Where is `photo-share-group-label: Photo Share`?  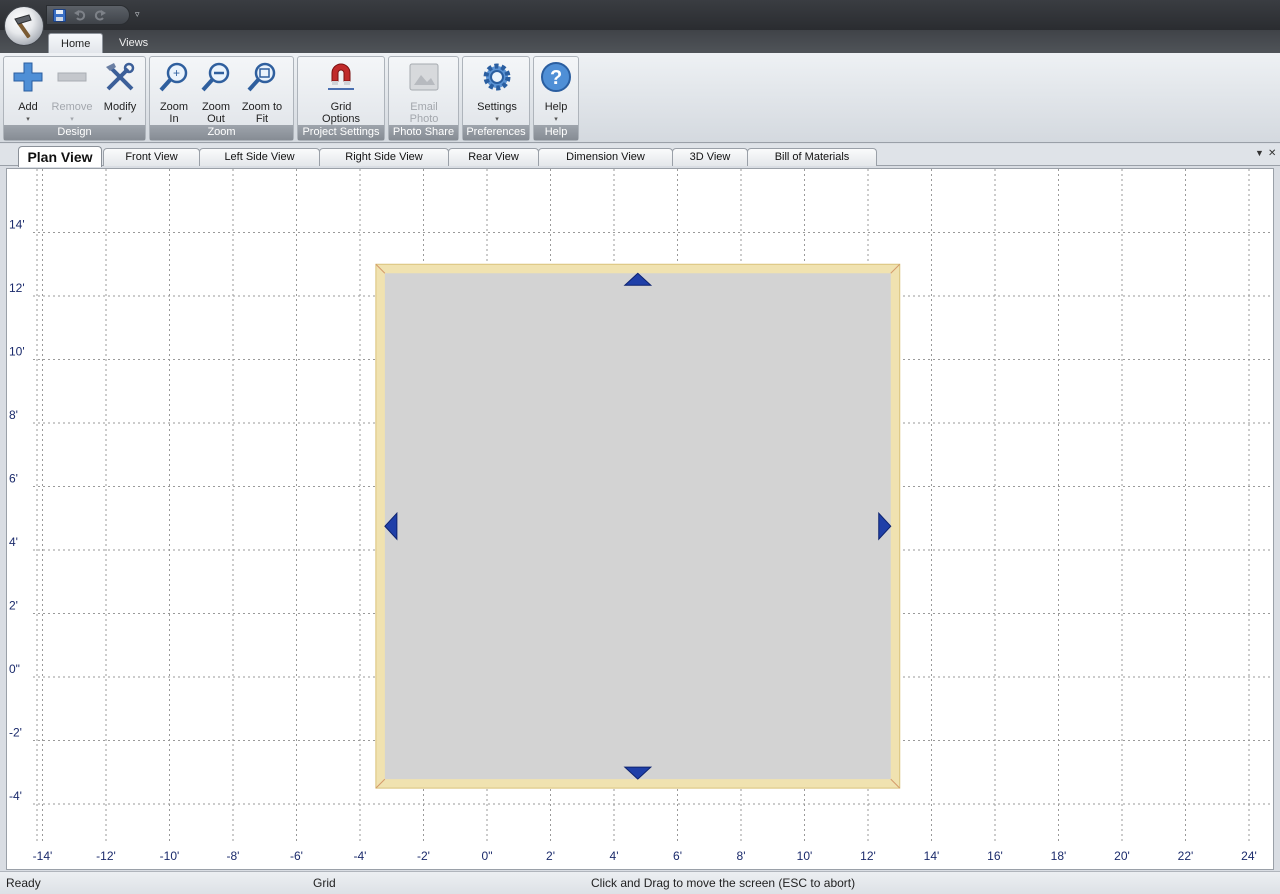
photo-share-group-label: Photo Share is located at coordinates (423, 132).